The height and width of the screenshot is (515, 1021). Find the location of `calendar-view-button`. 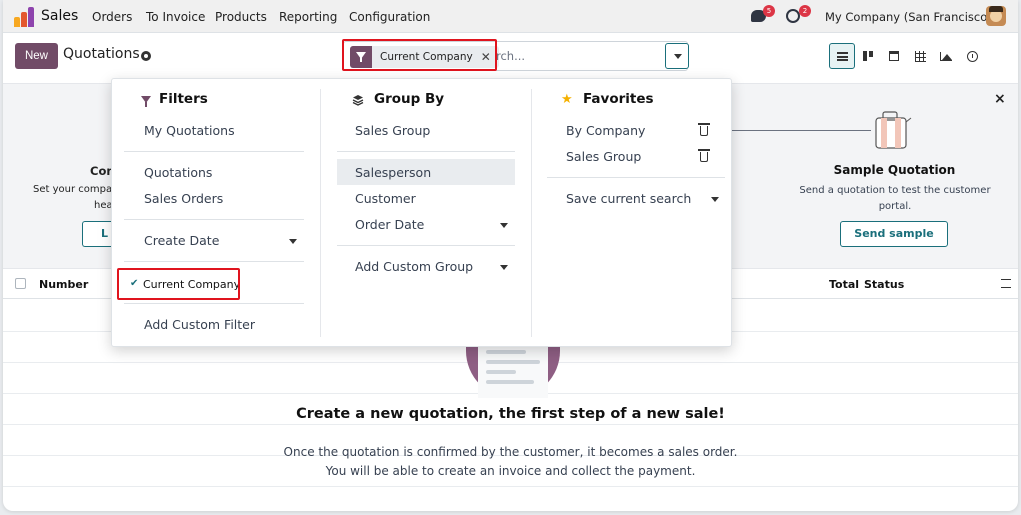

calendar-view-button is located at coordinates (894, 56).